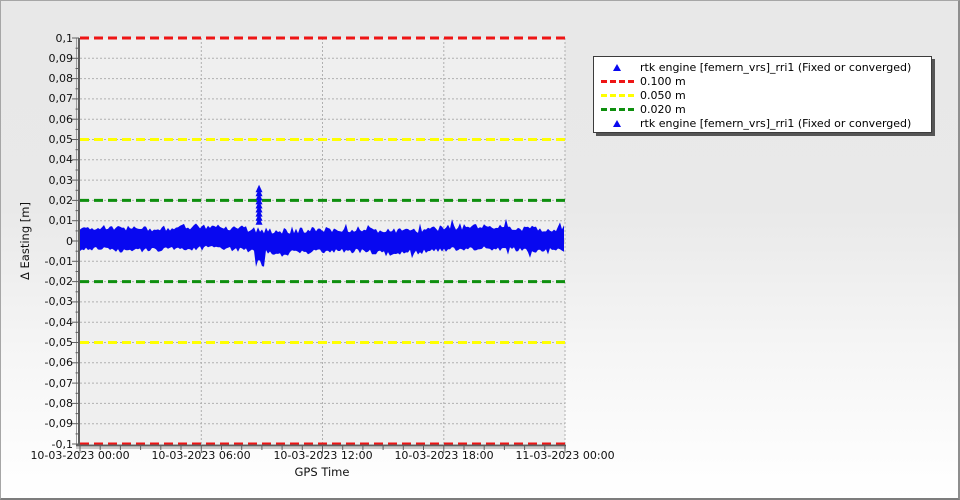 This screenshot has height=500, width=960. I want to click on y-tick-label: -0,03, so click(58, 301).